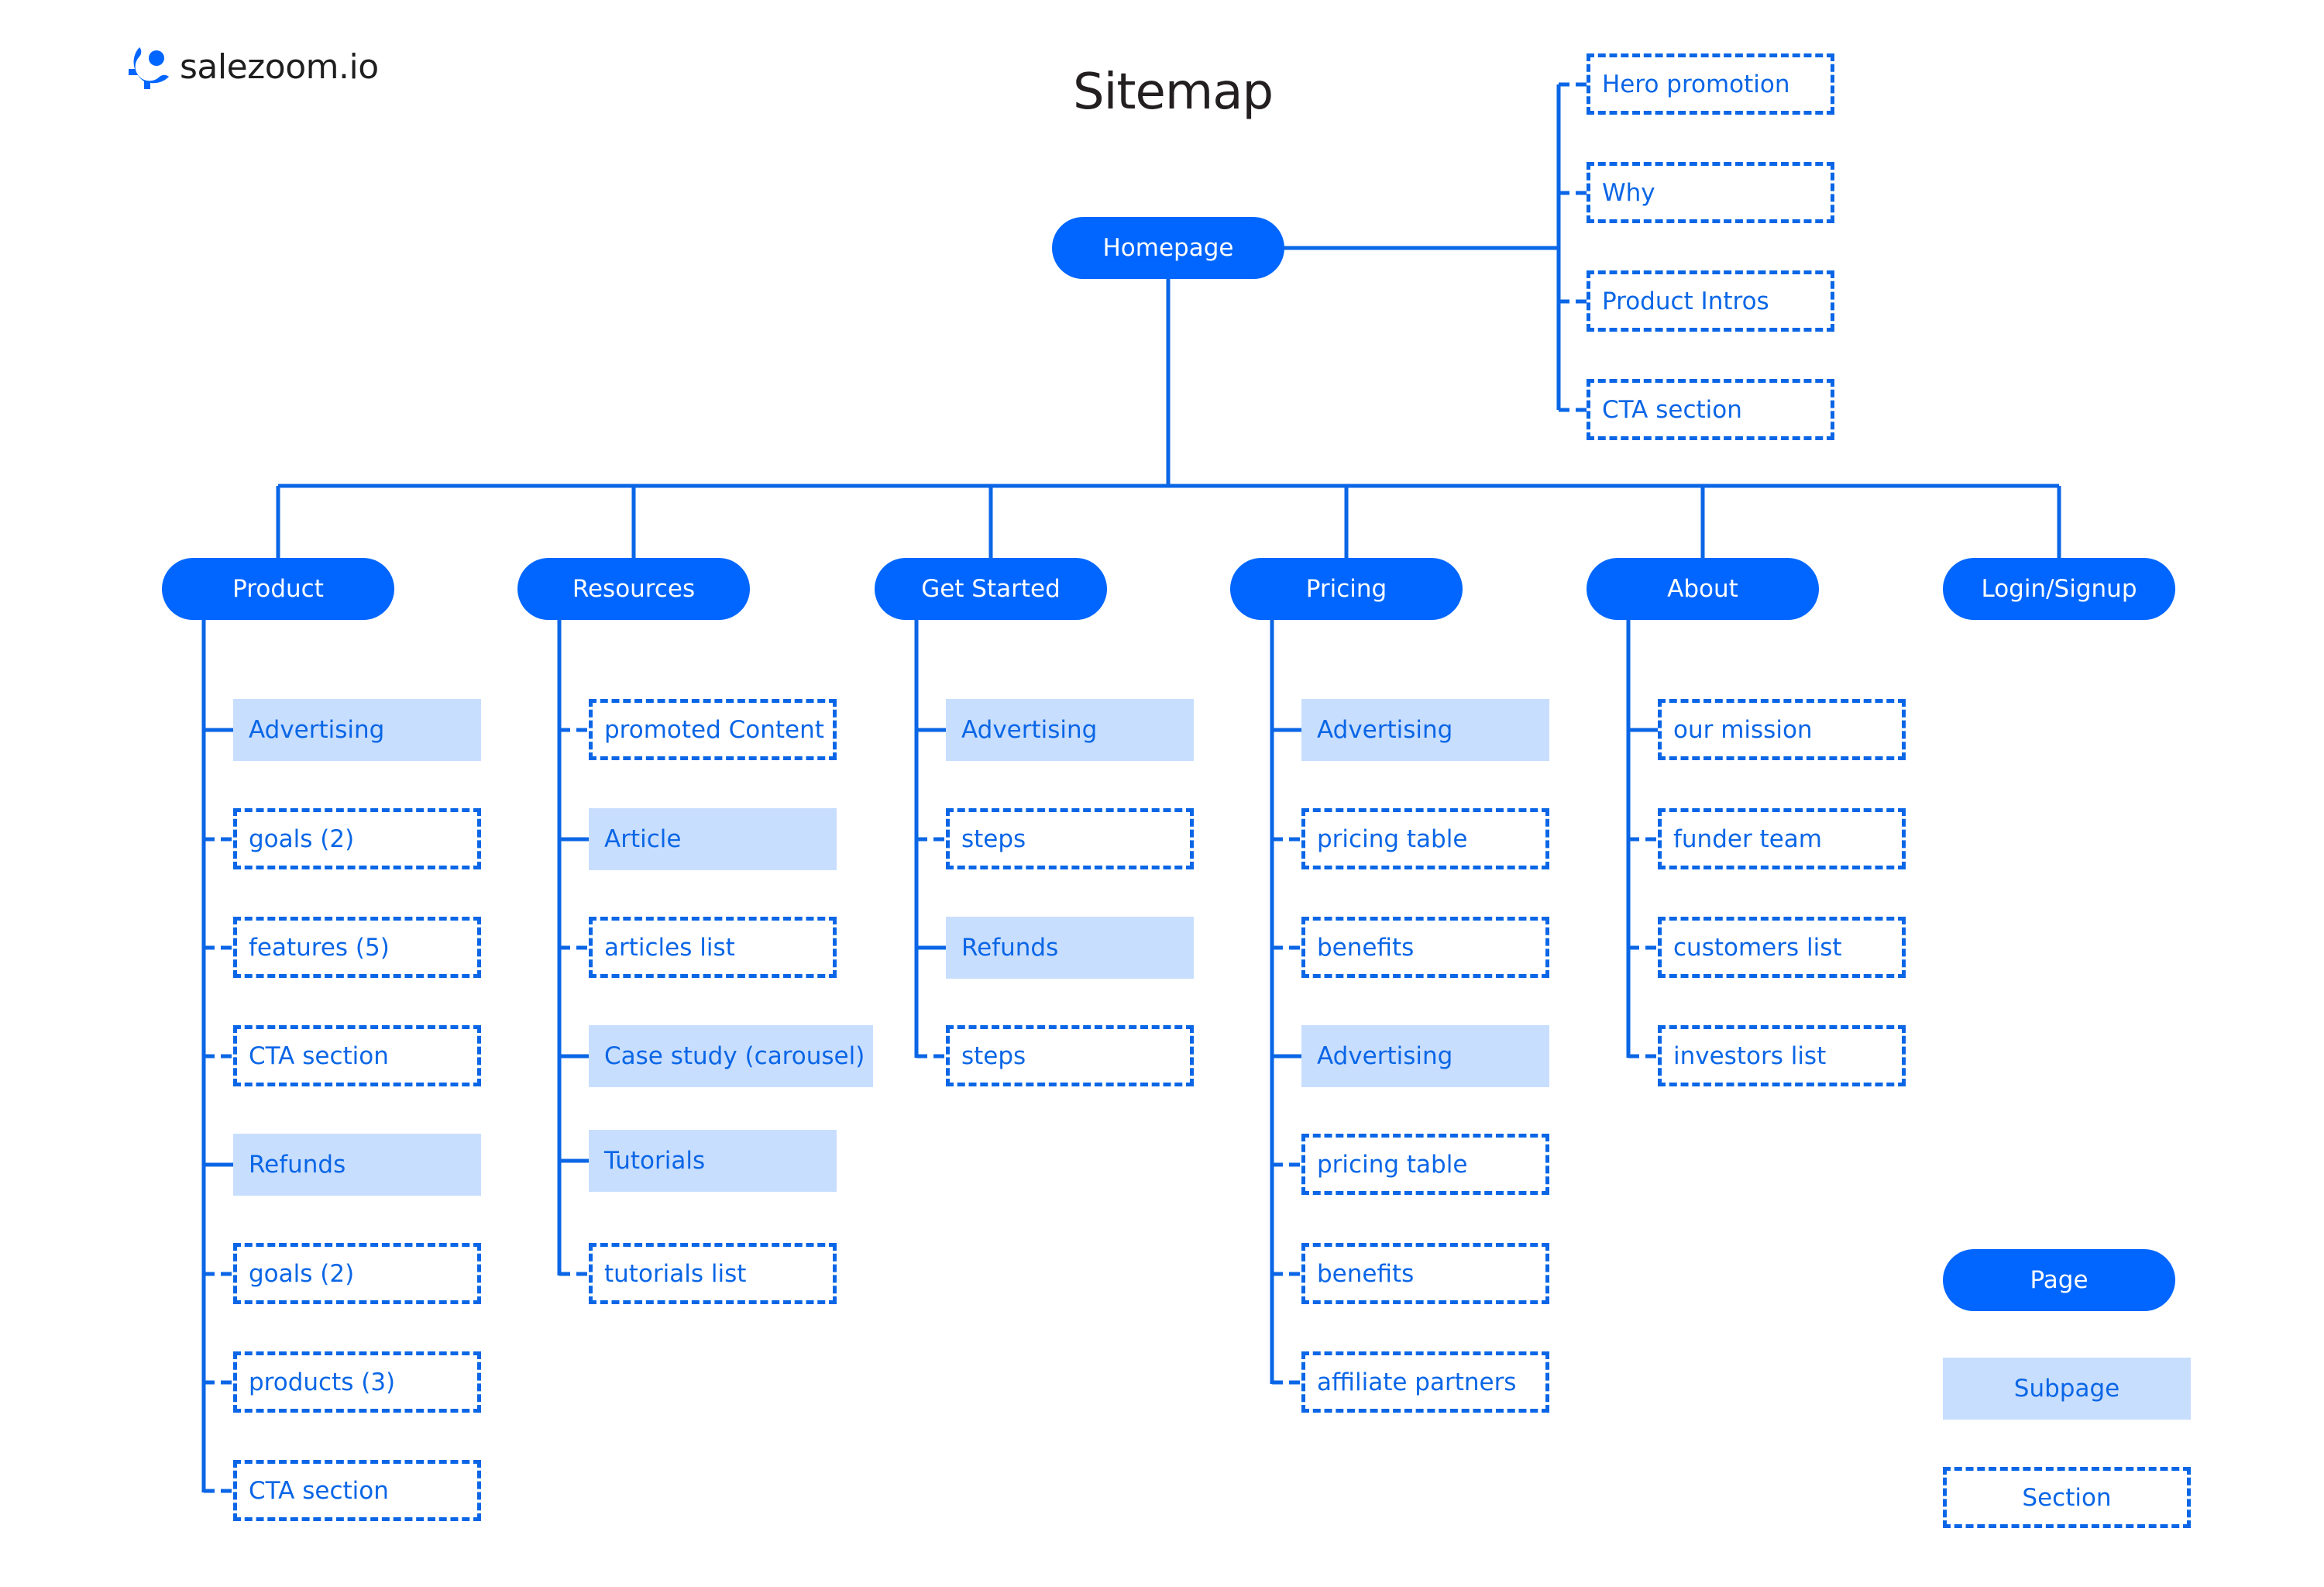  What do you see at coordinates (1757, 947) in the screenshot?
I see `about-section-customers-list-label: customers list` at bounding box center [1757, 947].